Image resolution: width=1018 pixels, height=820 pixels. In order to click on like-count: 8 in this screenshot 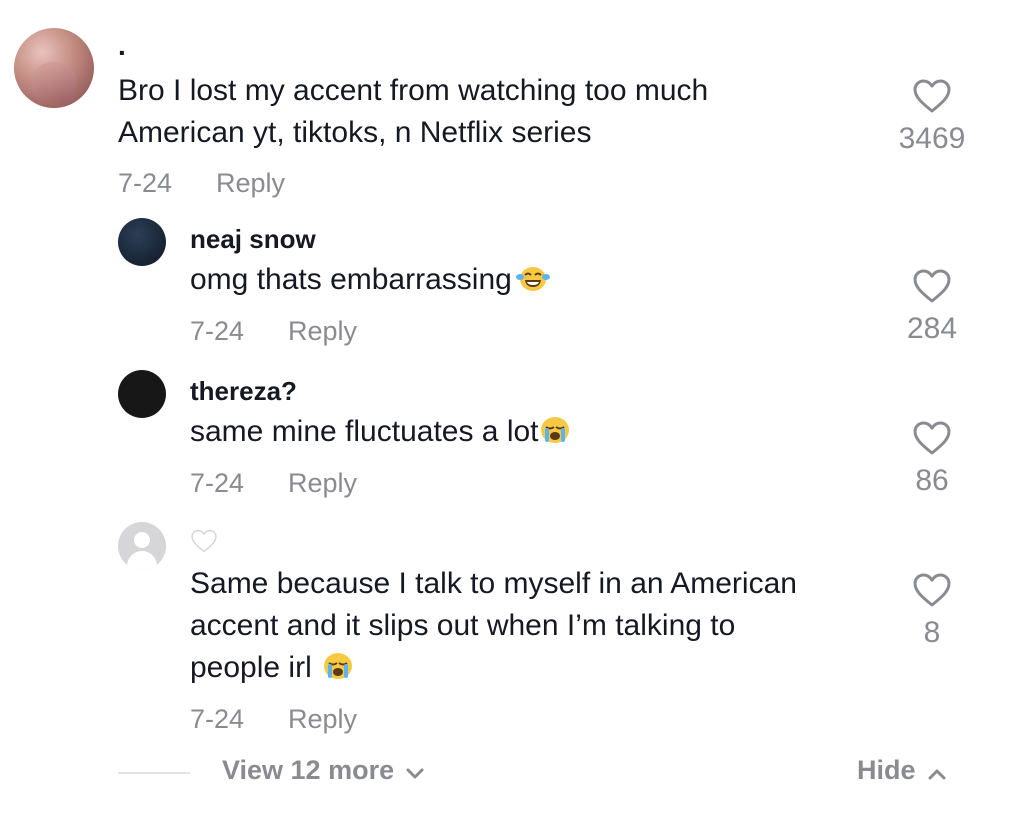, I will do `click(932, 632)`.